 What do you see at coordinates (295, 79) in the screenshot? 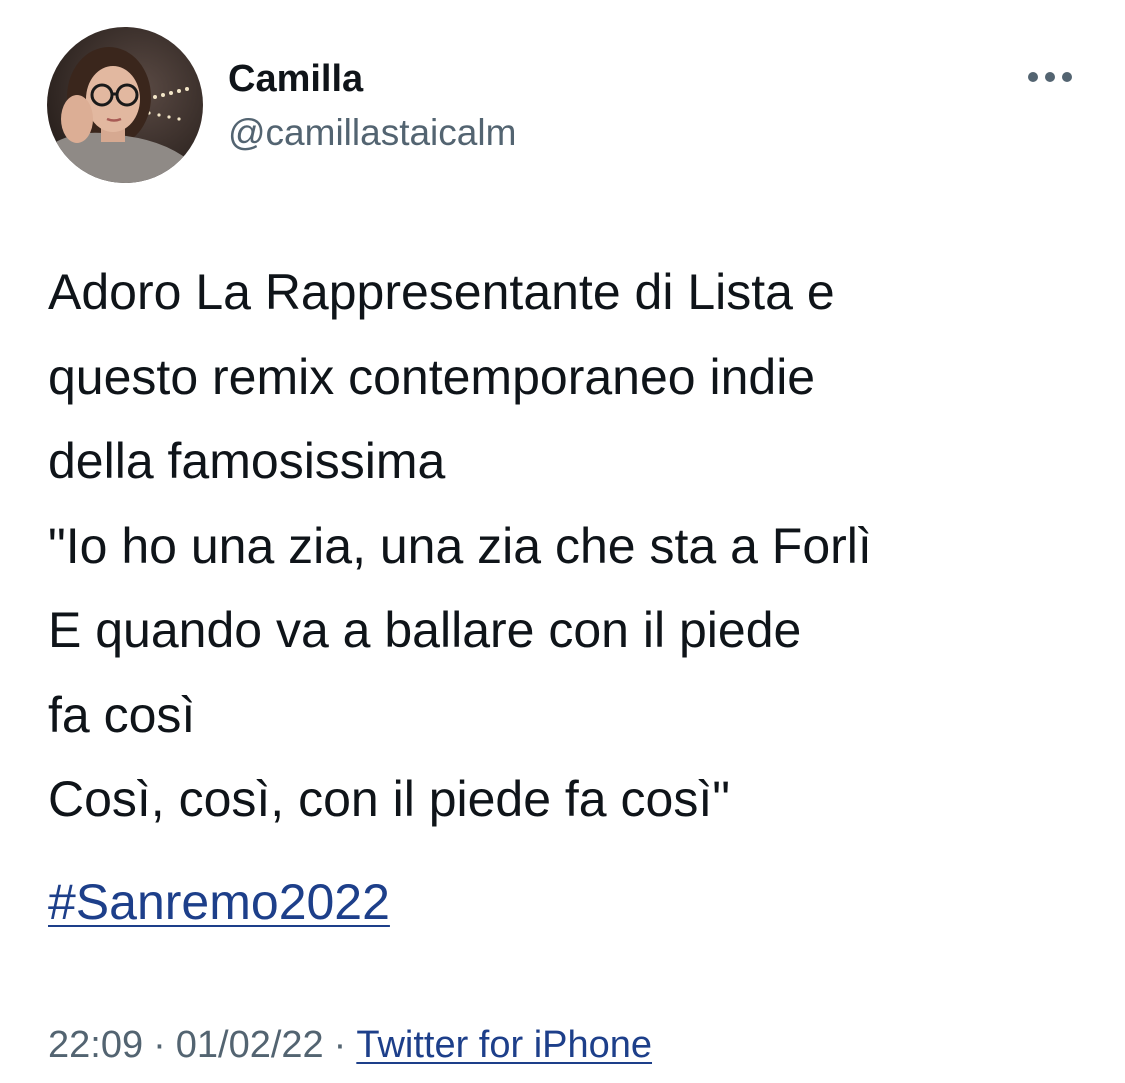
I see `author-display-name: Camilla` at bounding box center [295, 79].